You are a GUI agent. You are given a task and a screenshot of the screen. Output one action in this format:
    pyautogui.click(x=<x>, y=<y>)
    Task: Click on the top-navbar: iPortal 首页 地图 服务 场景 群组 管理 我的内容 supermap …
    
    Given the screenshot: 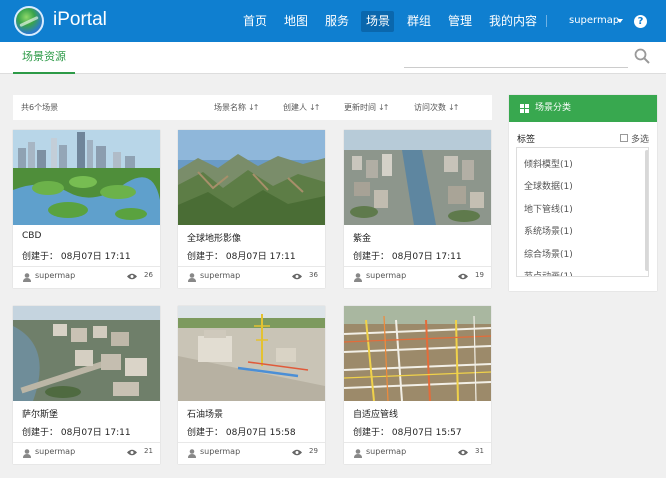 What is the action you would take?
    pyautogui.click(x=333, y=21)
    